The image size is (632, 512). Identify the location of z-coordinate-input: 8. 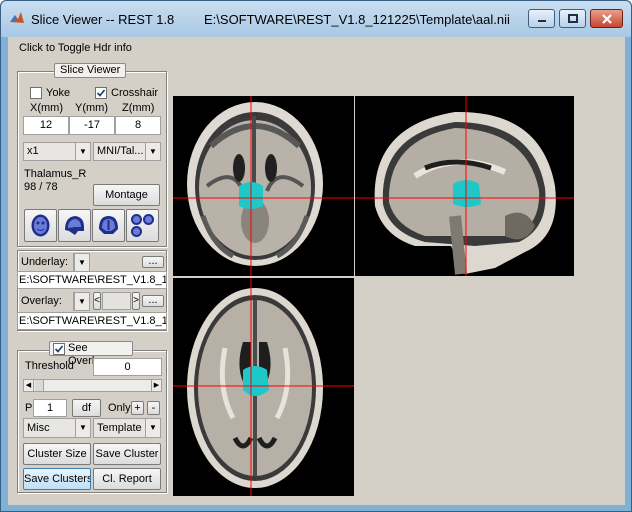
(138, 125).